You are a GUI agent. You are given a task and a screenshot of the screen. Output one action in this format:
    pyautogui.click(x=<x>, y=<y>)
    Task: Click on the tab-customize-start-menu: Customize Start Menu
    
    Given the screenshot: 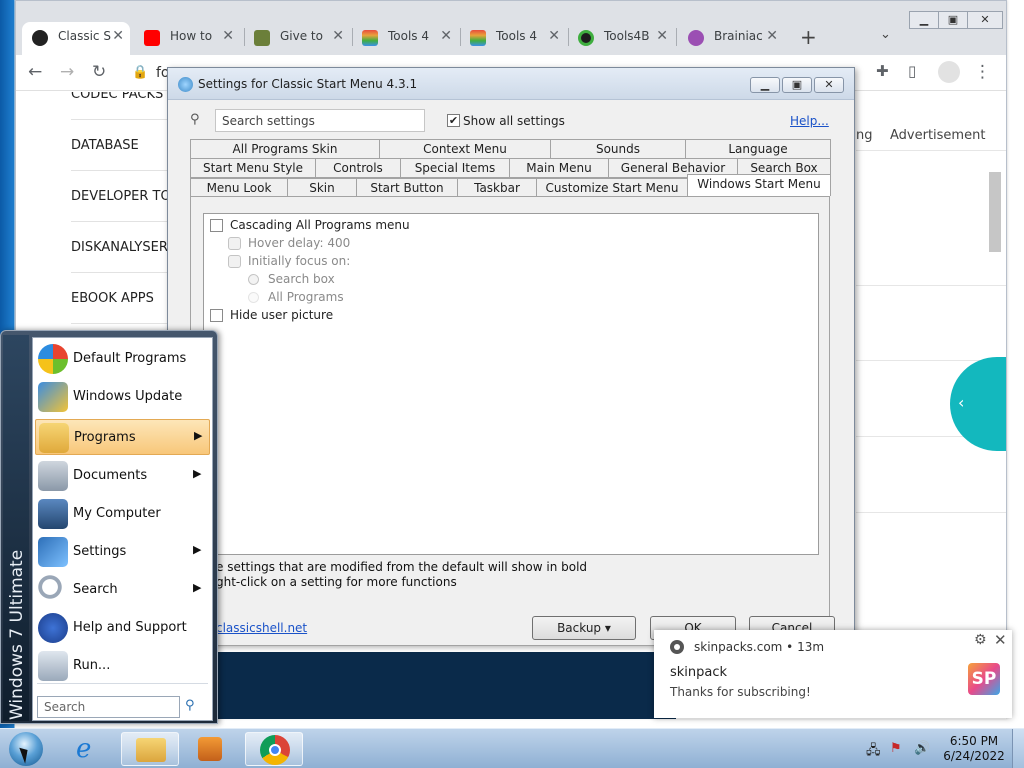 What is the action you would take?
    pyautogui.click(x=612, y=188)
    